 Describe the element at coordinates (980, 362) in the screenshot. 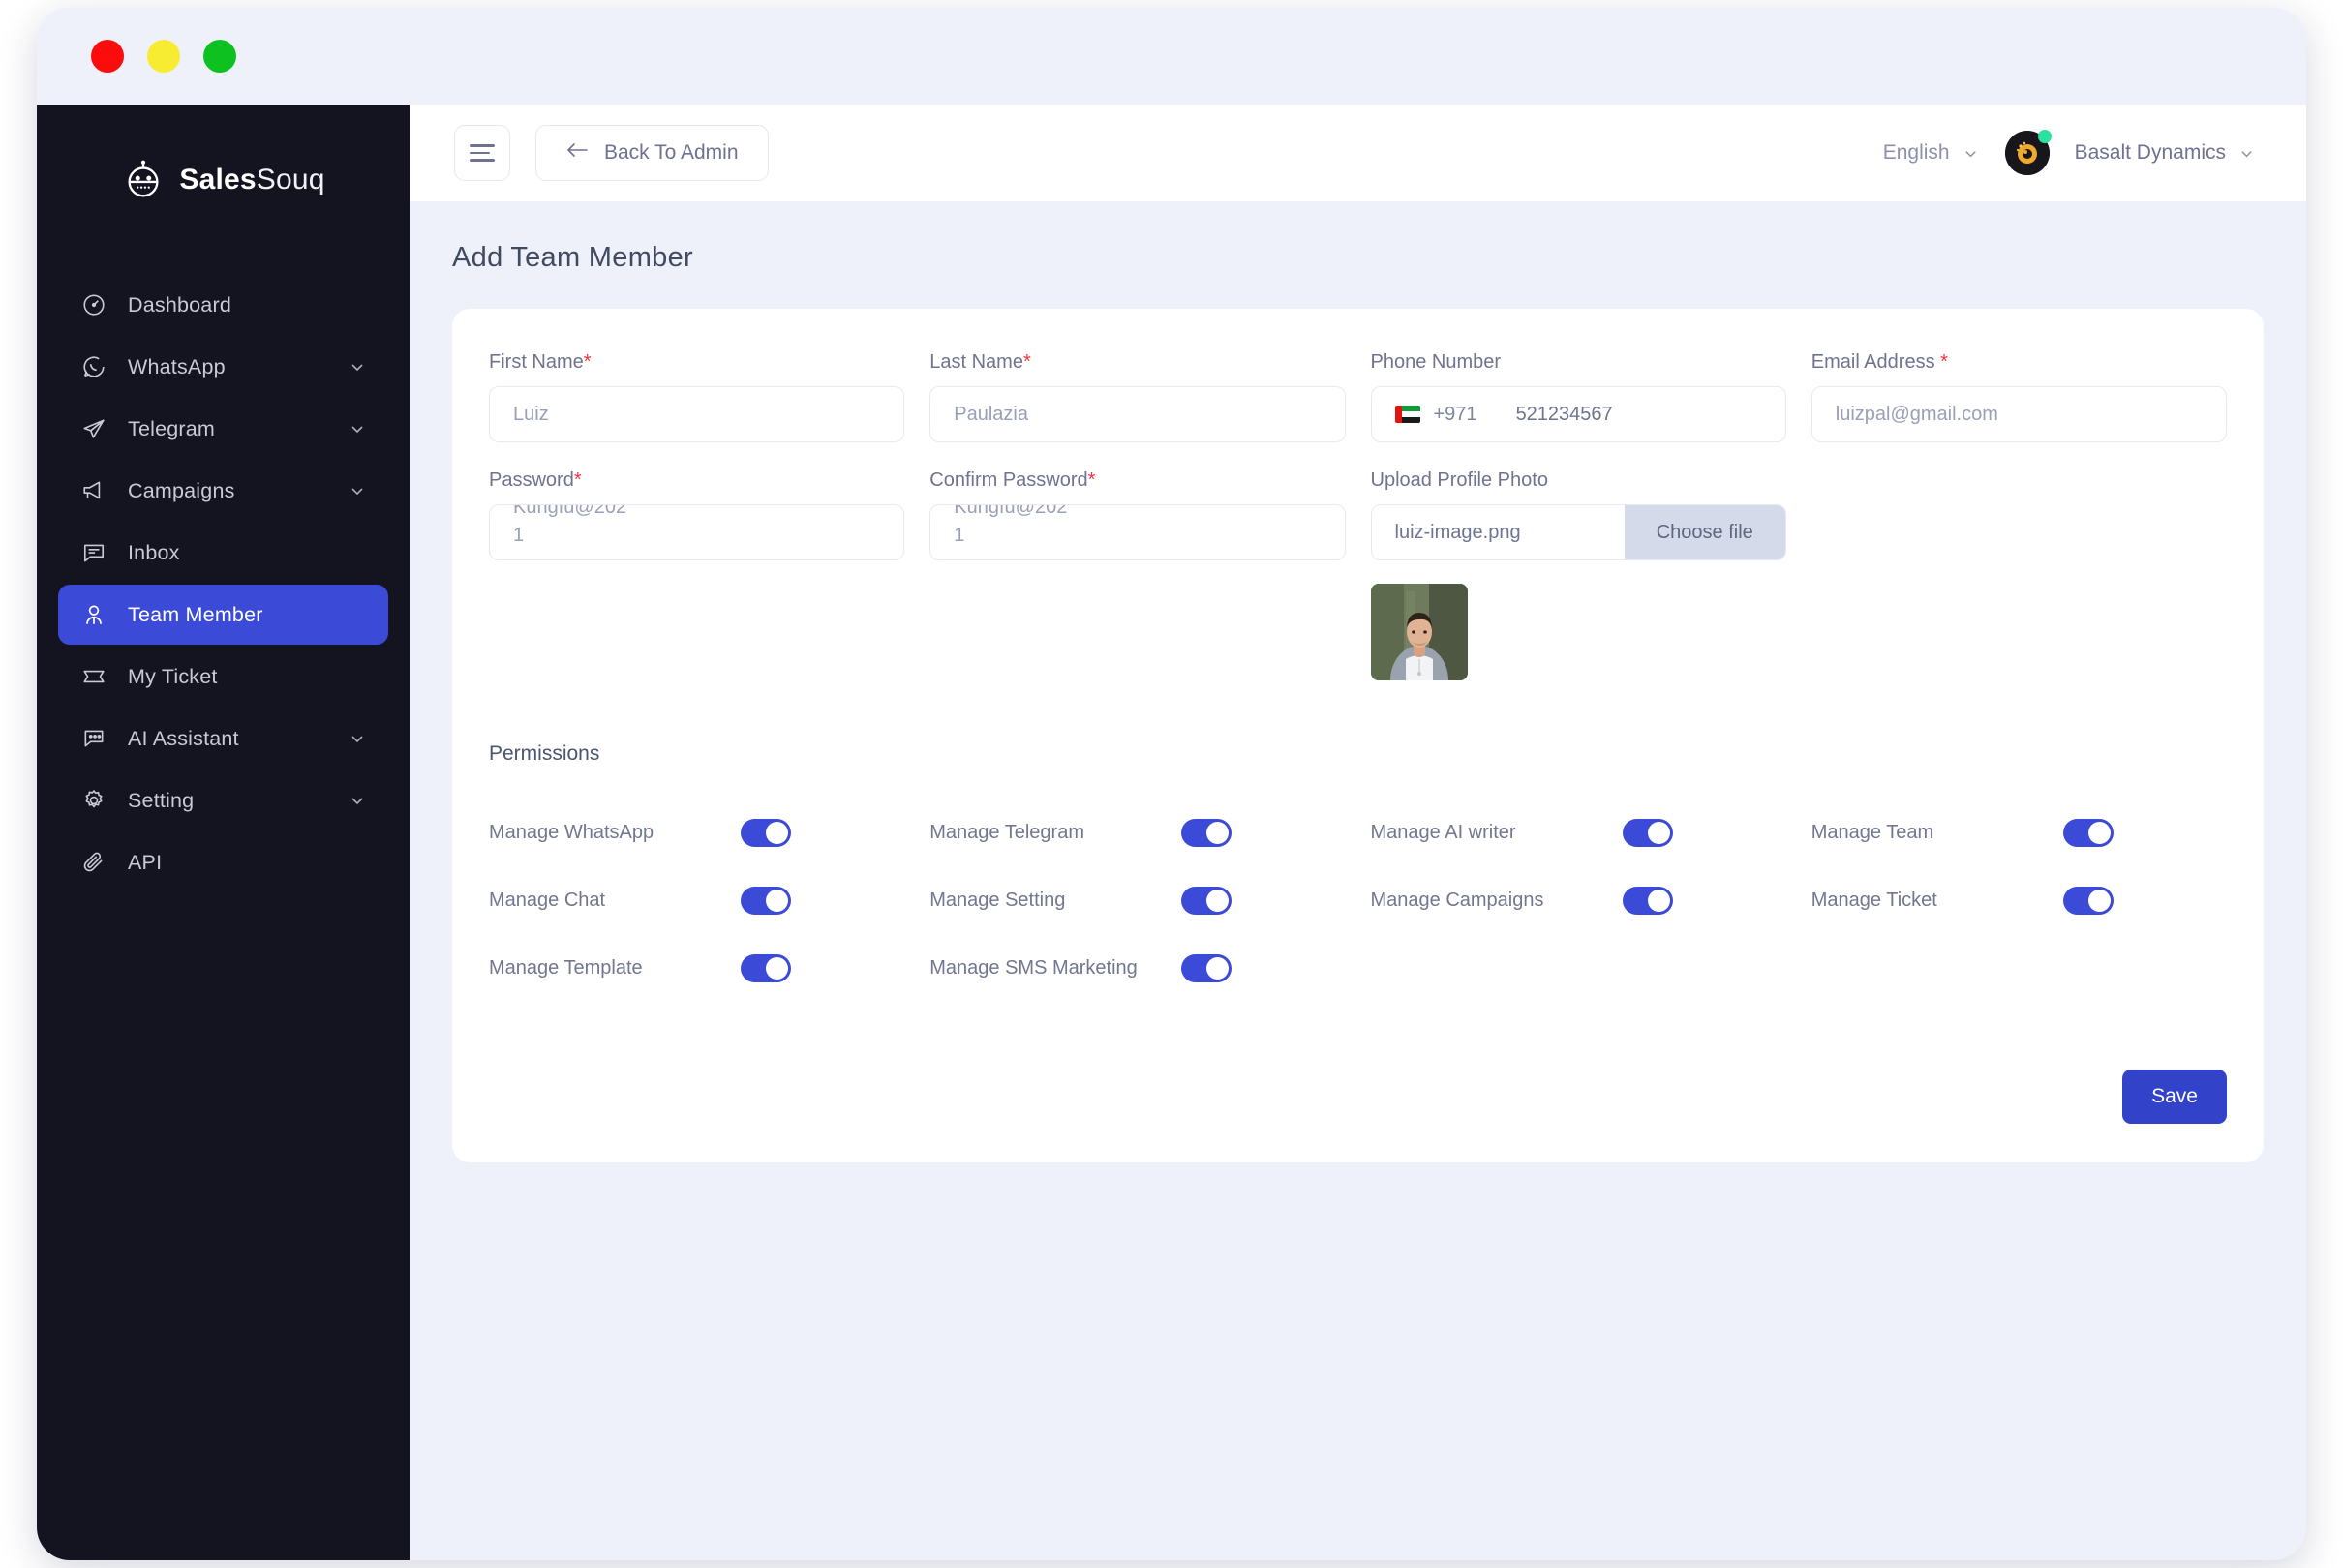

I see `last-name-label: Last Name*` at that location.